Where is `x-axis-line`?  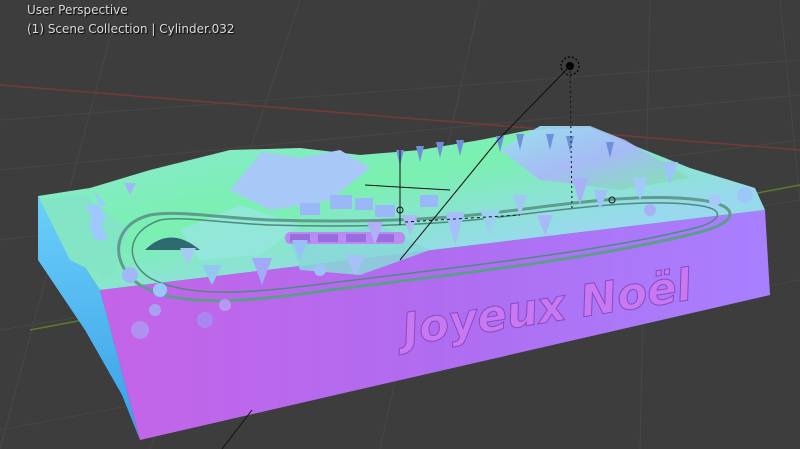
x-axis-line is located at coordinates (400, 117).